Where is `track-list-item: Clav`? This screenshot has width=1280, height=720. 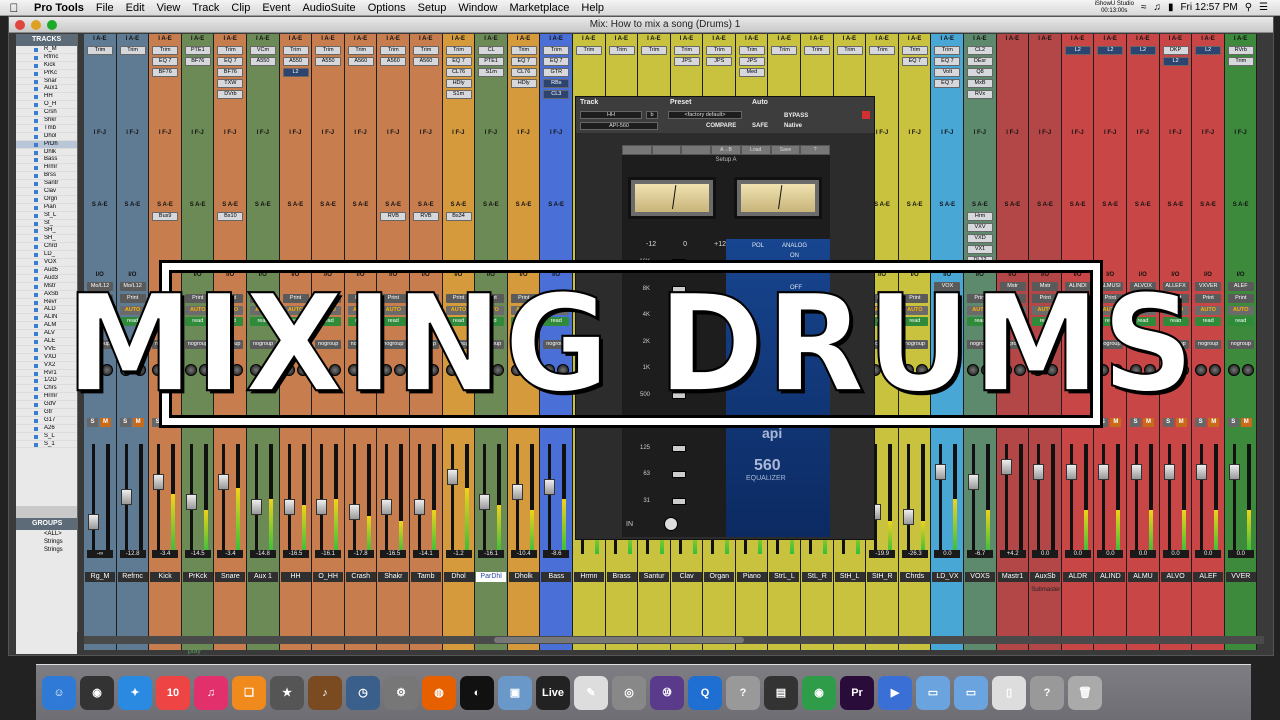
track-list-item: Clav is located at coordinates (46, 192).